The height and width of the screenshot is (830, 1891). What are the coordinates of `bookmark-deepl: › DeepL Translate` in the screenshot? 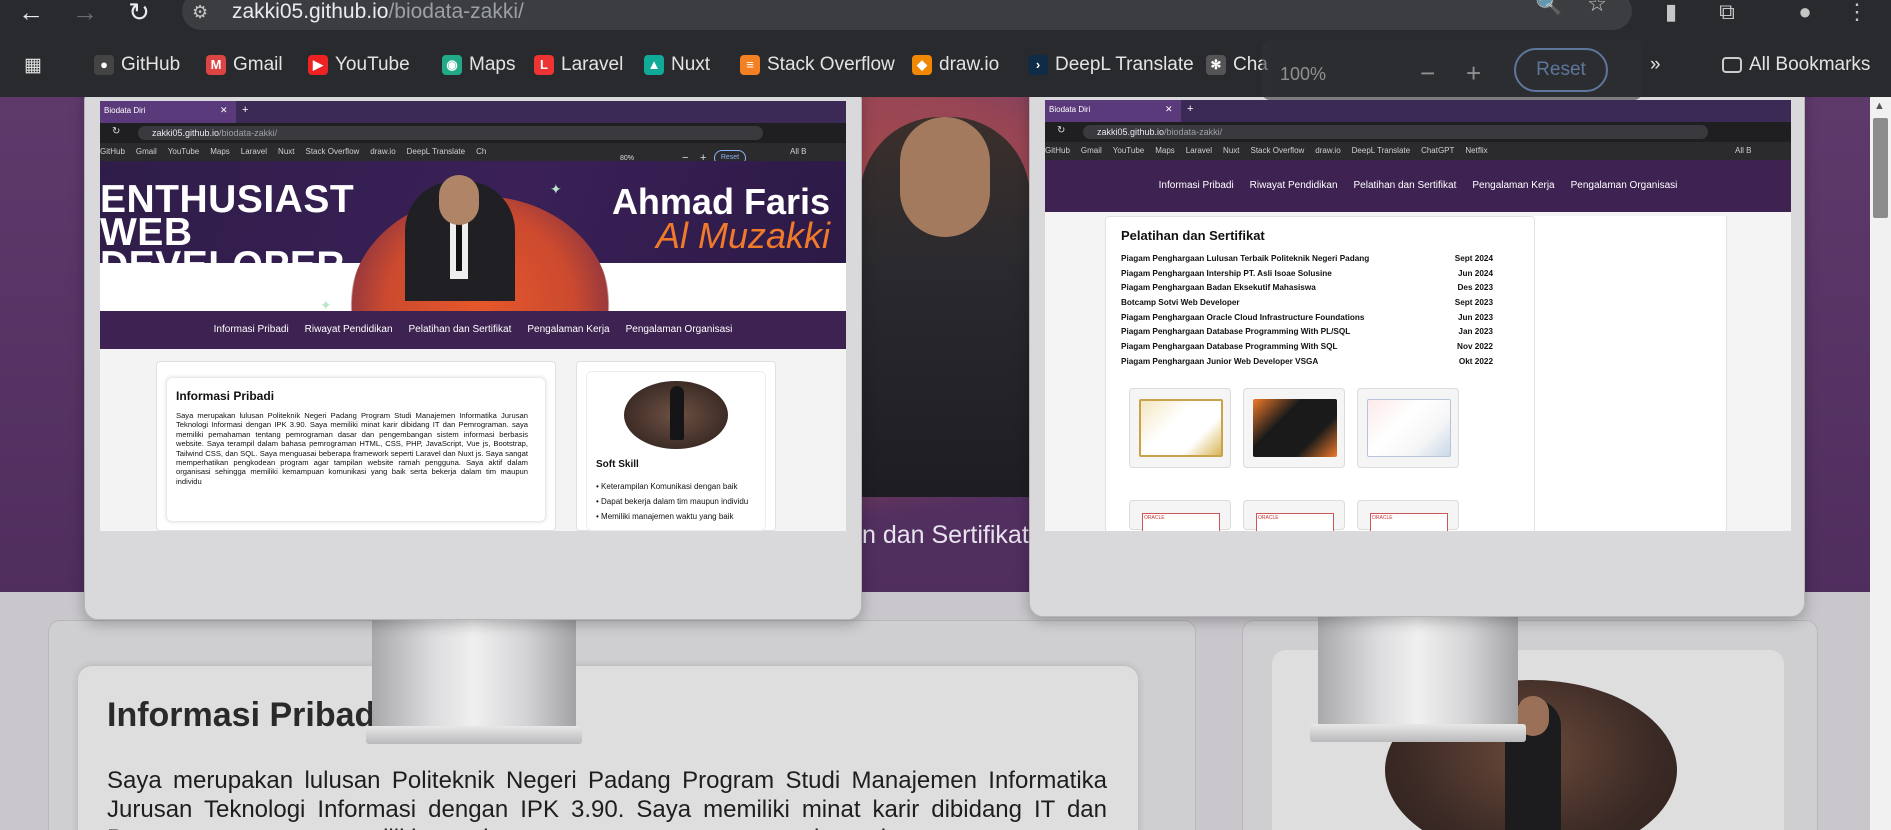 It's located at (1111, 65).